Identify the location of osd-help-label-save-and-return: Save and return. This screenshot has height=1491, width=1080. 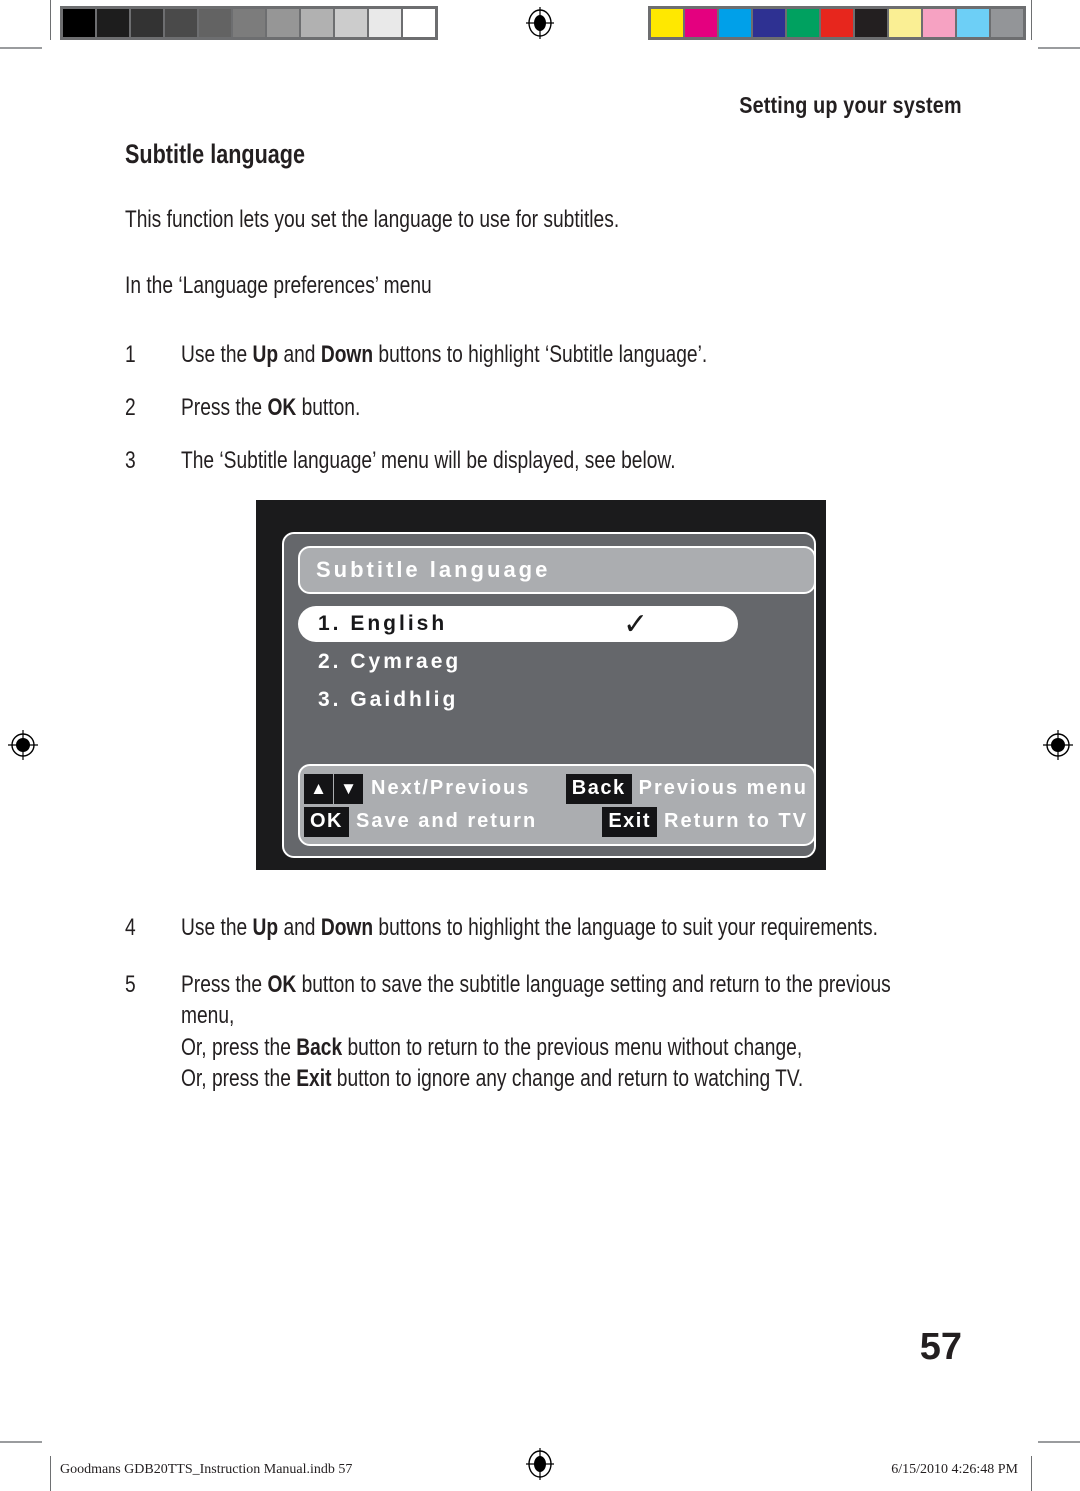
(447, 821).